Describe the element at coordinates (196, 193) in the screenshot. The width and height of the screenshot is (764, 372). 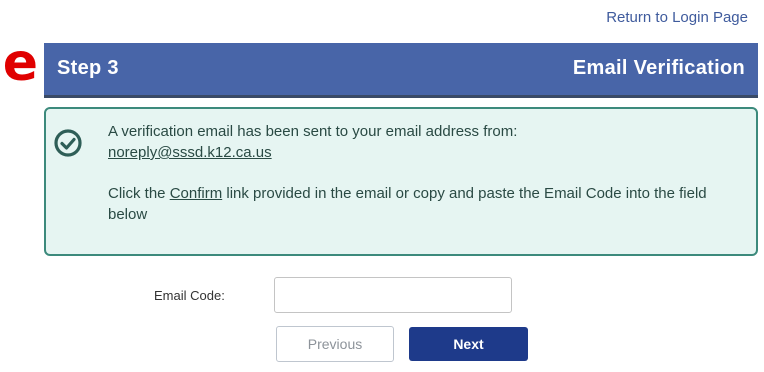
I see `confirm-link: Confirm` at that location.